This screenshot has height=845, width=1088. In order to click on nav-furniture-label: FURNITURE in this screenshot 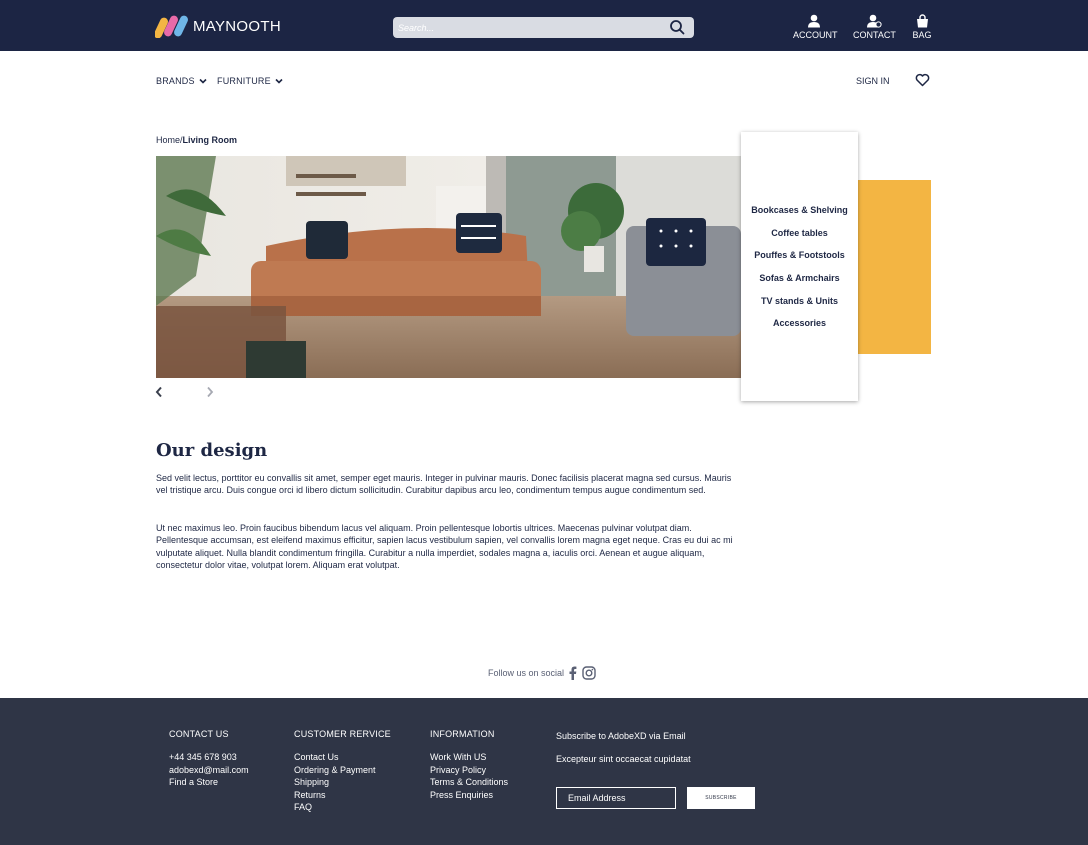, I will do `click(244, 81)`.